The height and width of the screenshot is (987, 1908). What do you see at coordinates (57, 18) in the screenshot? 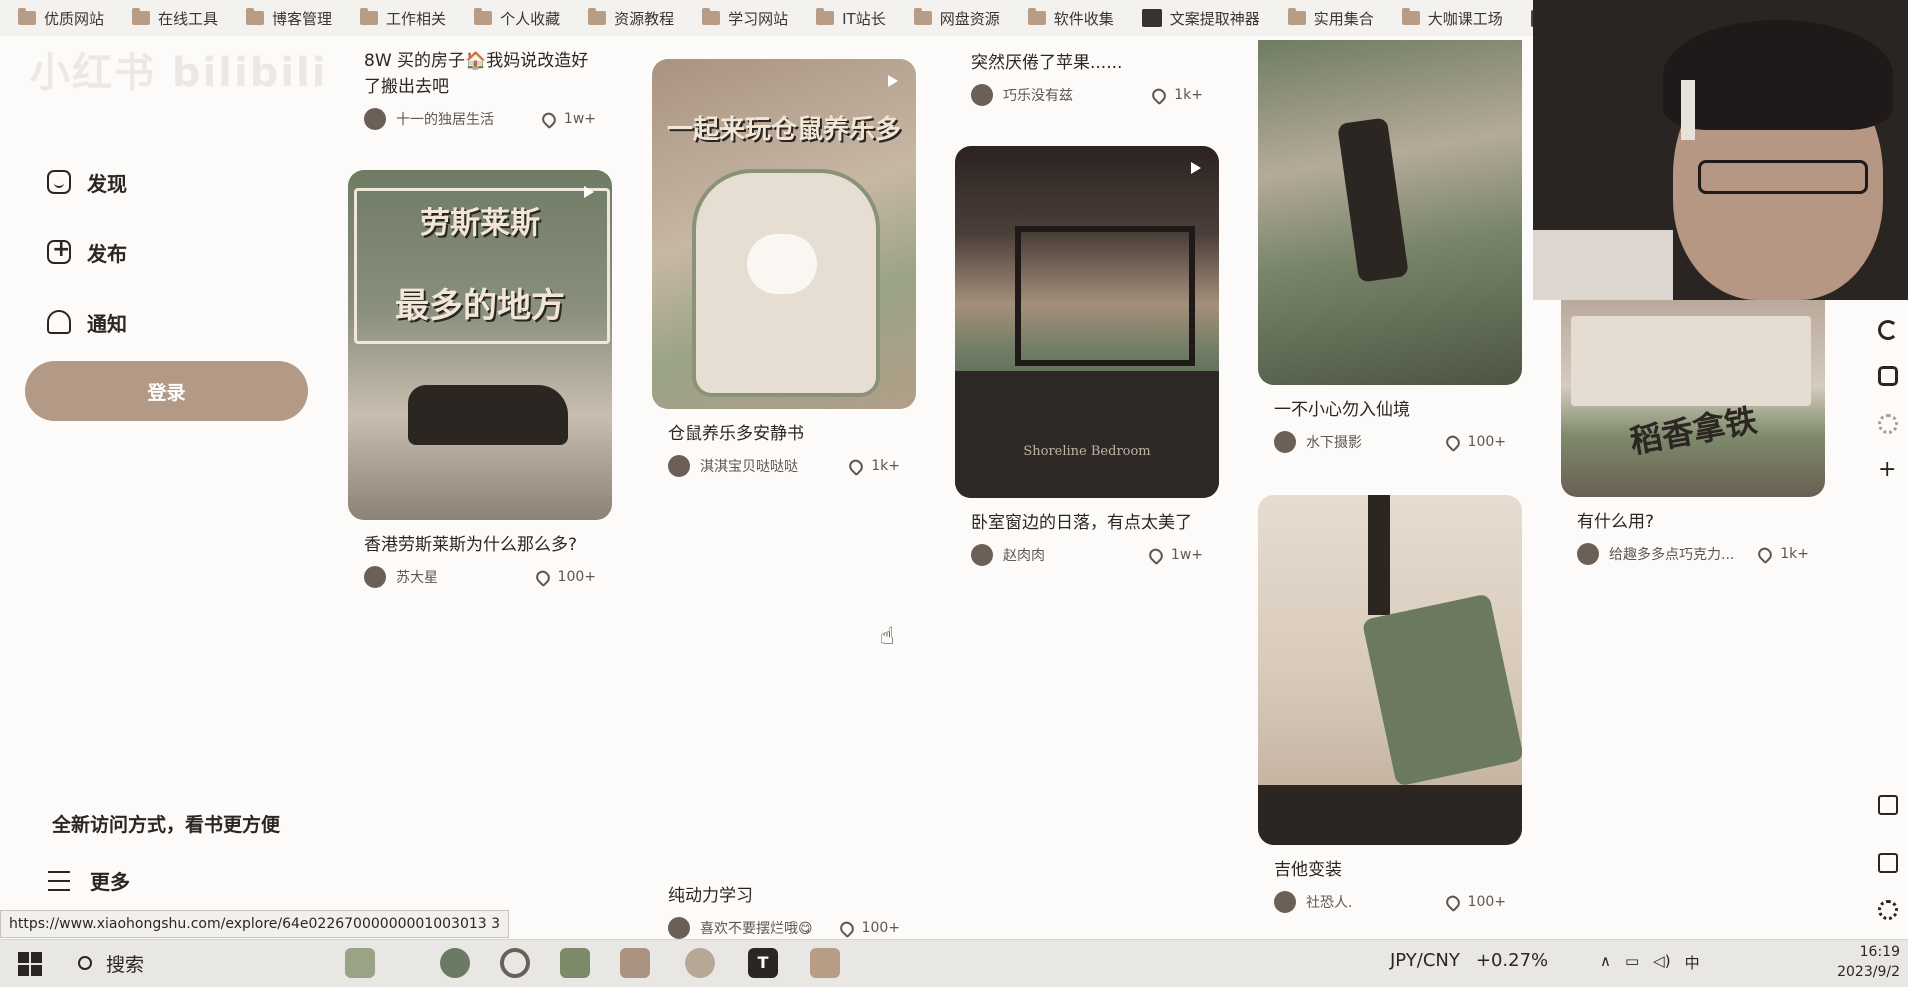
I see `bookmark-item: 优质网站` at bounding box center [57, 18].